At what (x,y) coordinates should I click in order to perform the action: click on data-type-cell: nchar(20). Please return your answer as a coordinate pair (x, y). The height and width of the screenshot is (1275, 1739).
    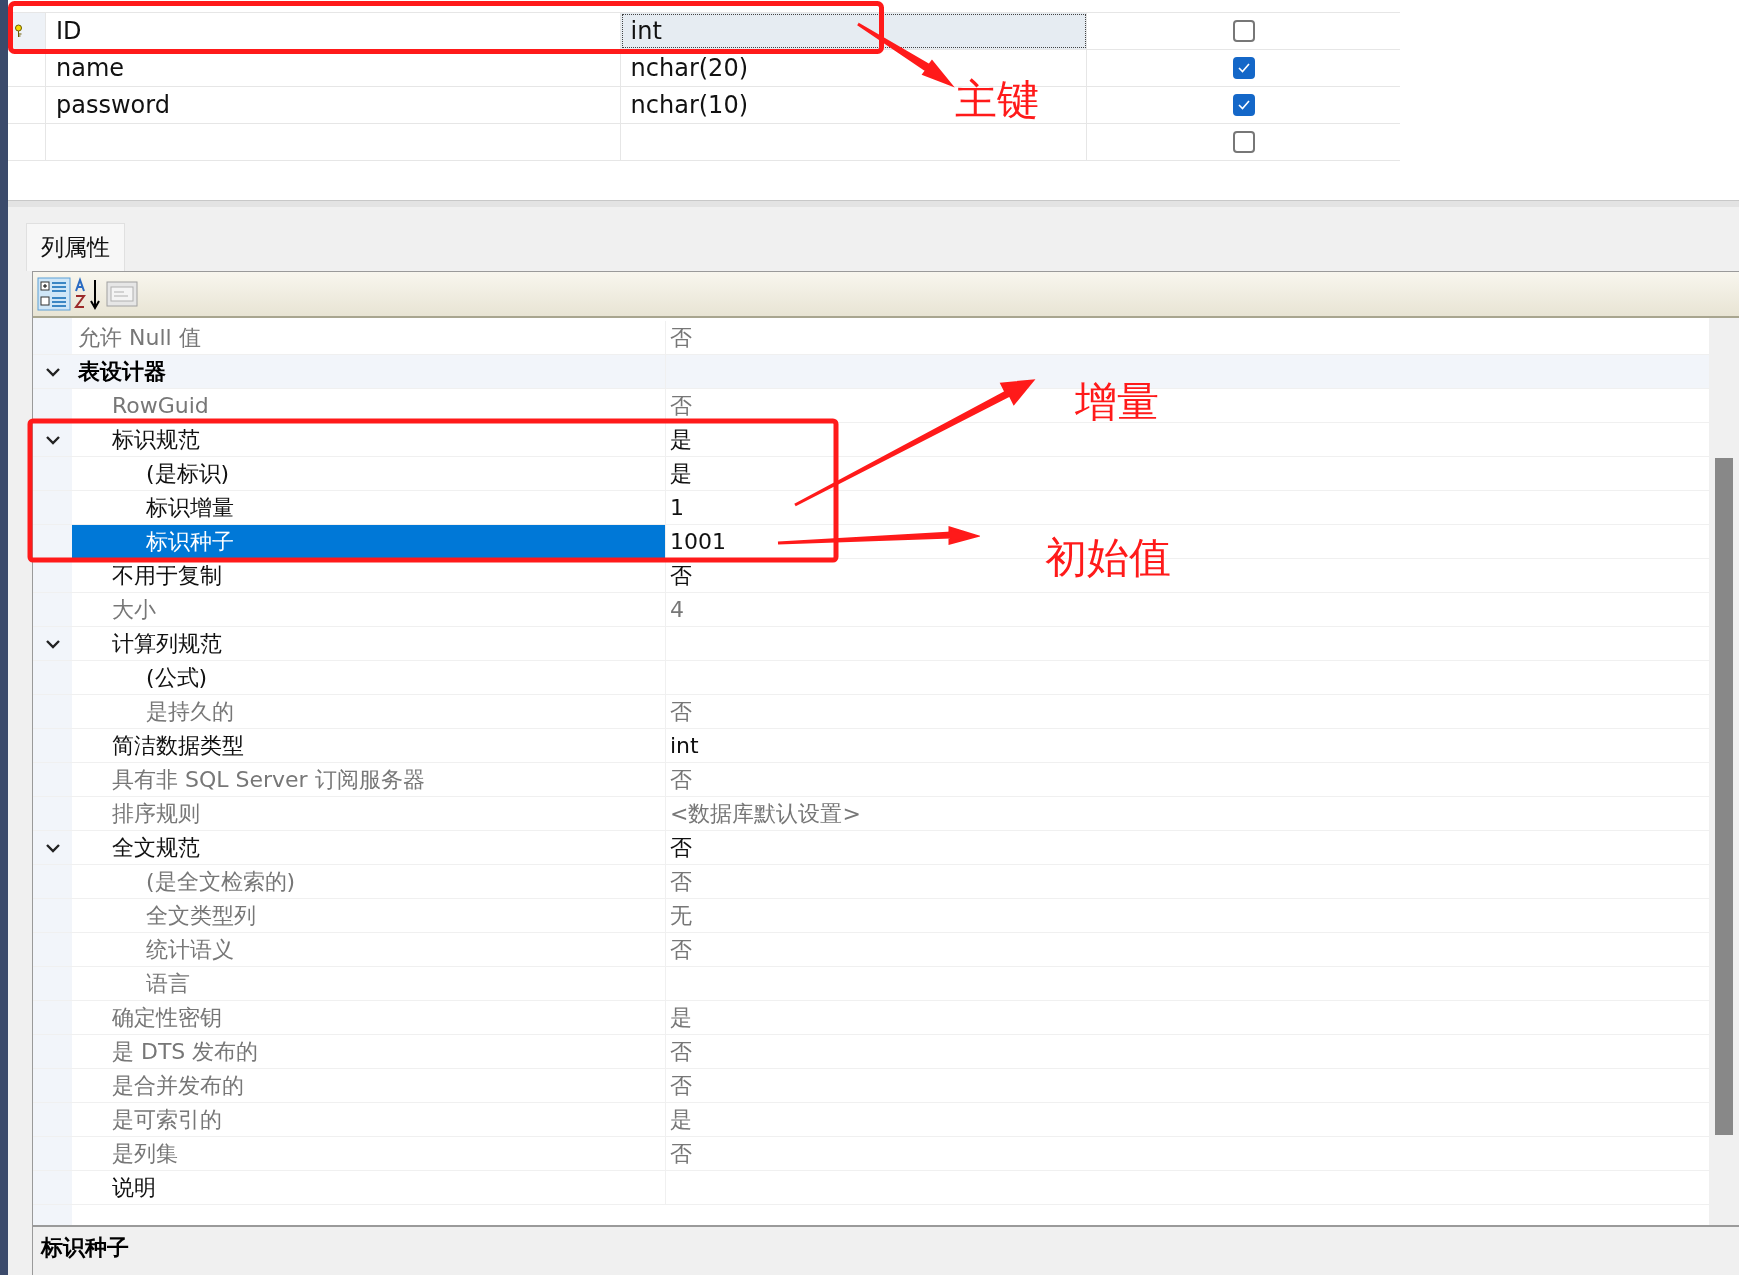
    Looking at the image, I should click on (689, 68).